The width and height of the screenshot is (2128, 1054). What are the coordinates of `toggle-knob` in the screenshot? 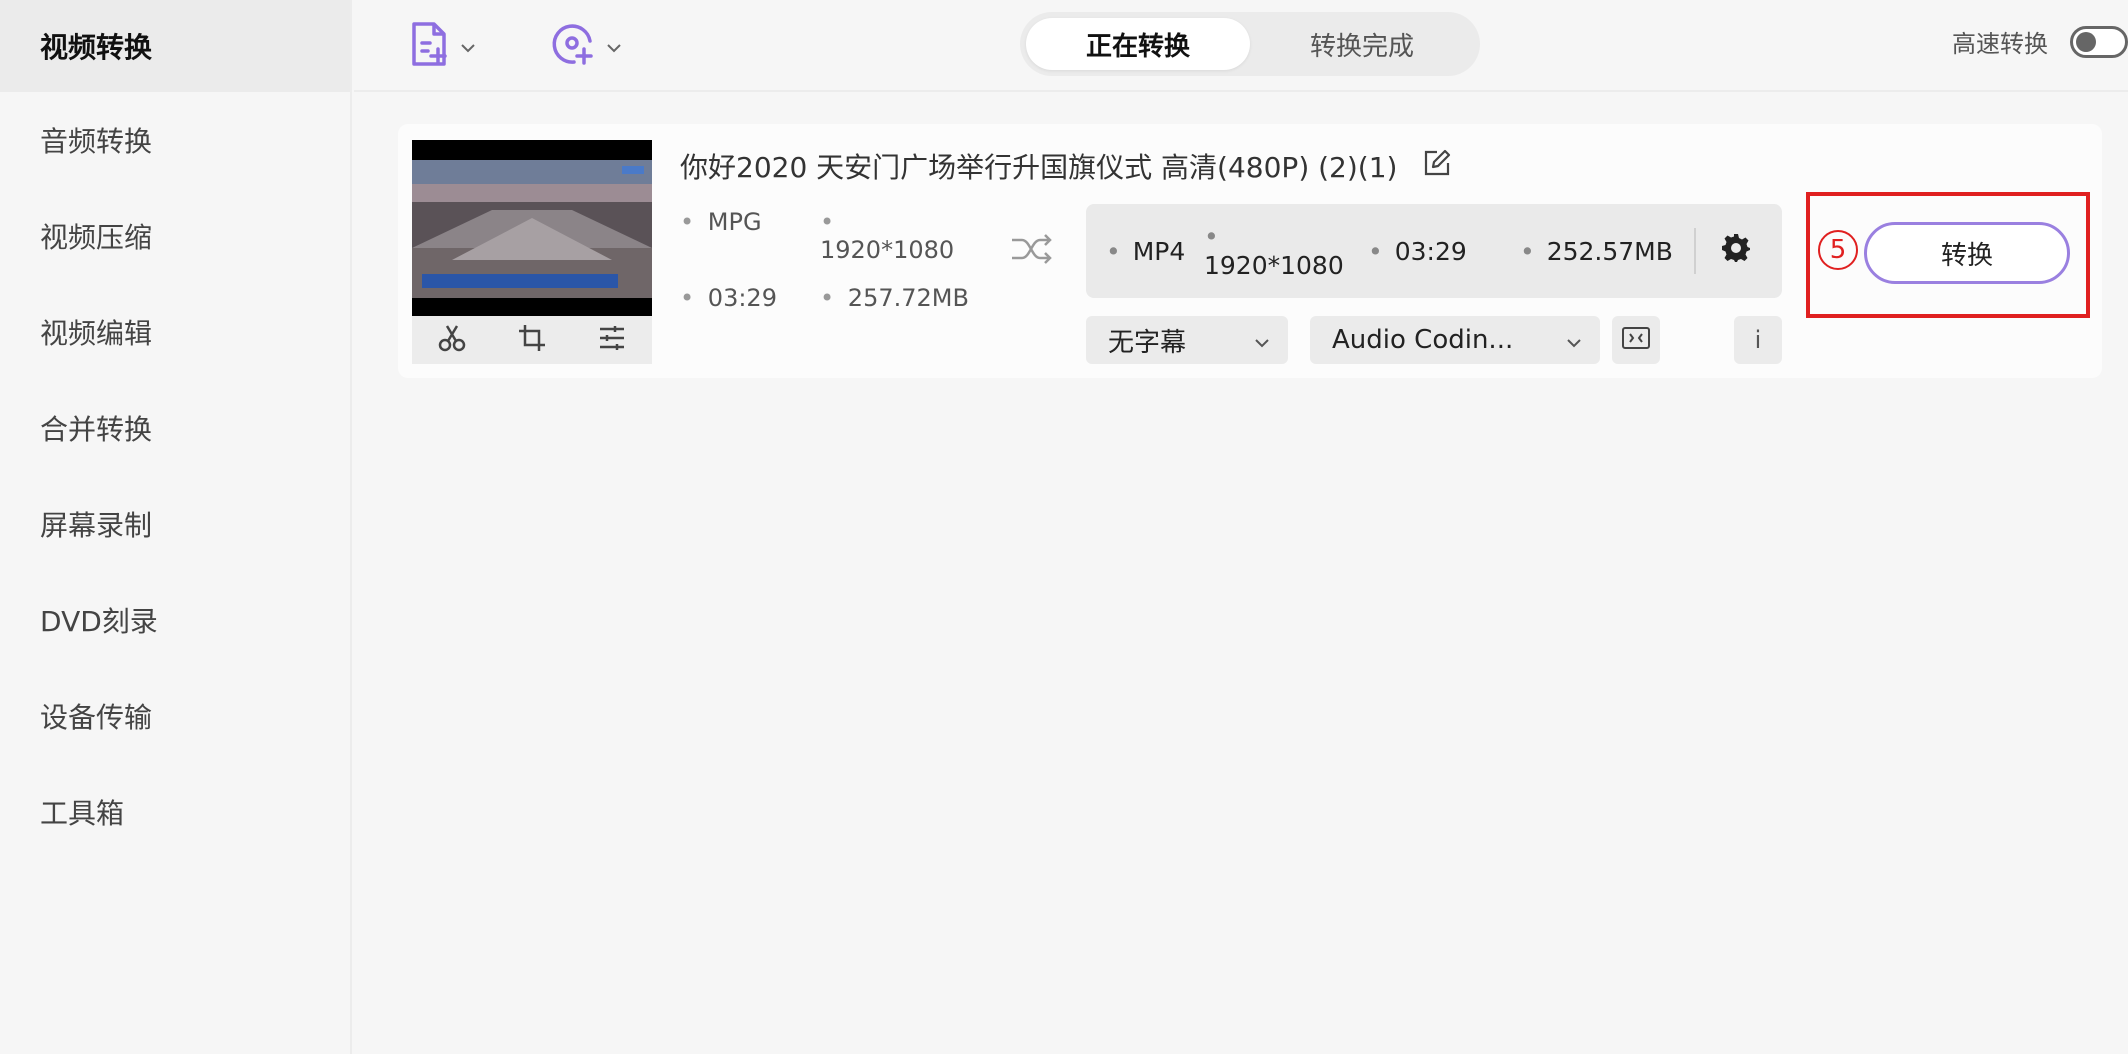 It's located at (2086, 41).